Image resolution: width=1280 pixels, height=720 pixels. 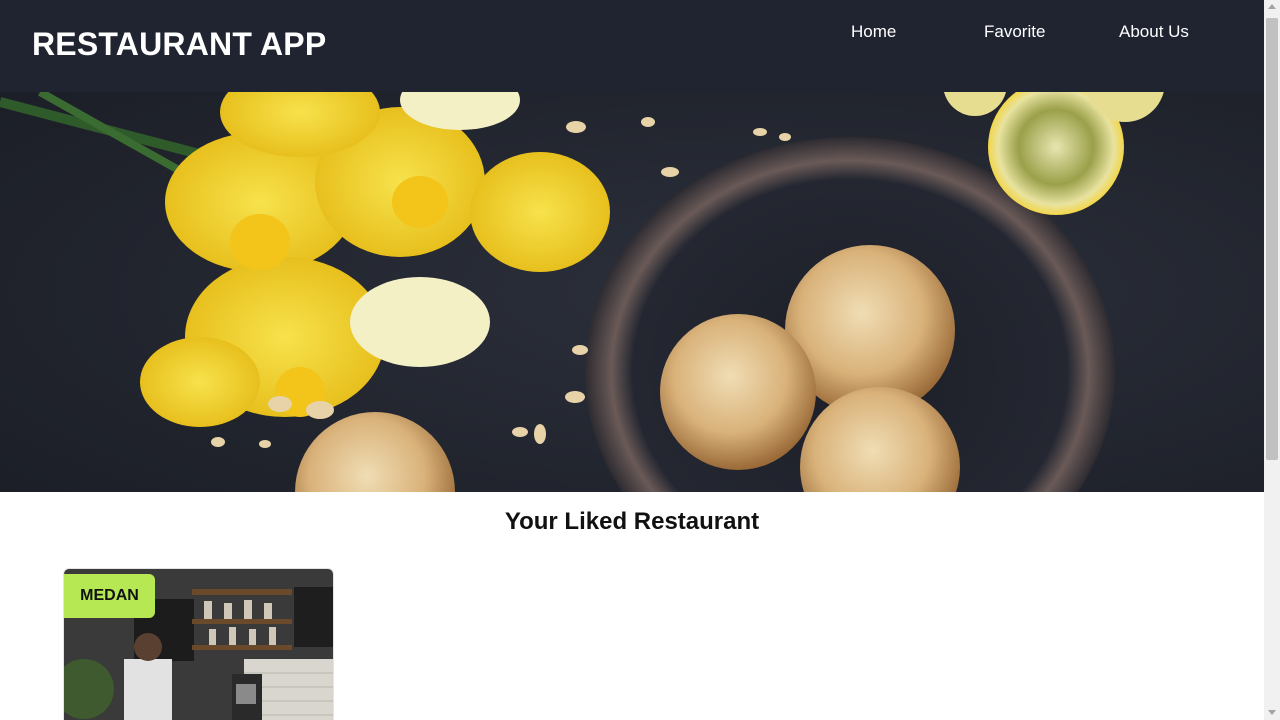 I want to click on nav-about-us: About Us, so click(x=1154, y=34).